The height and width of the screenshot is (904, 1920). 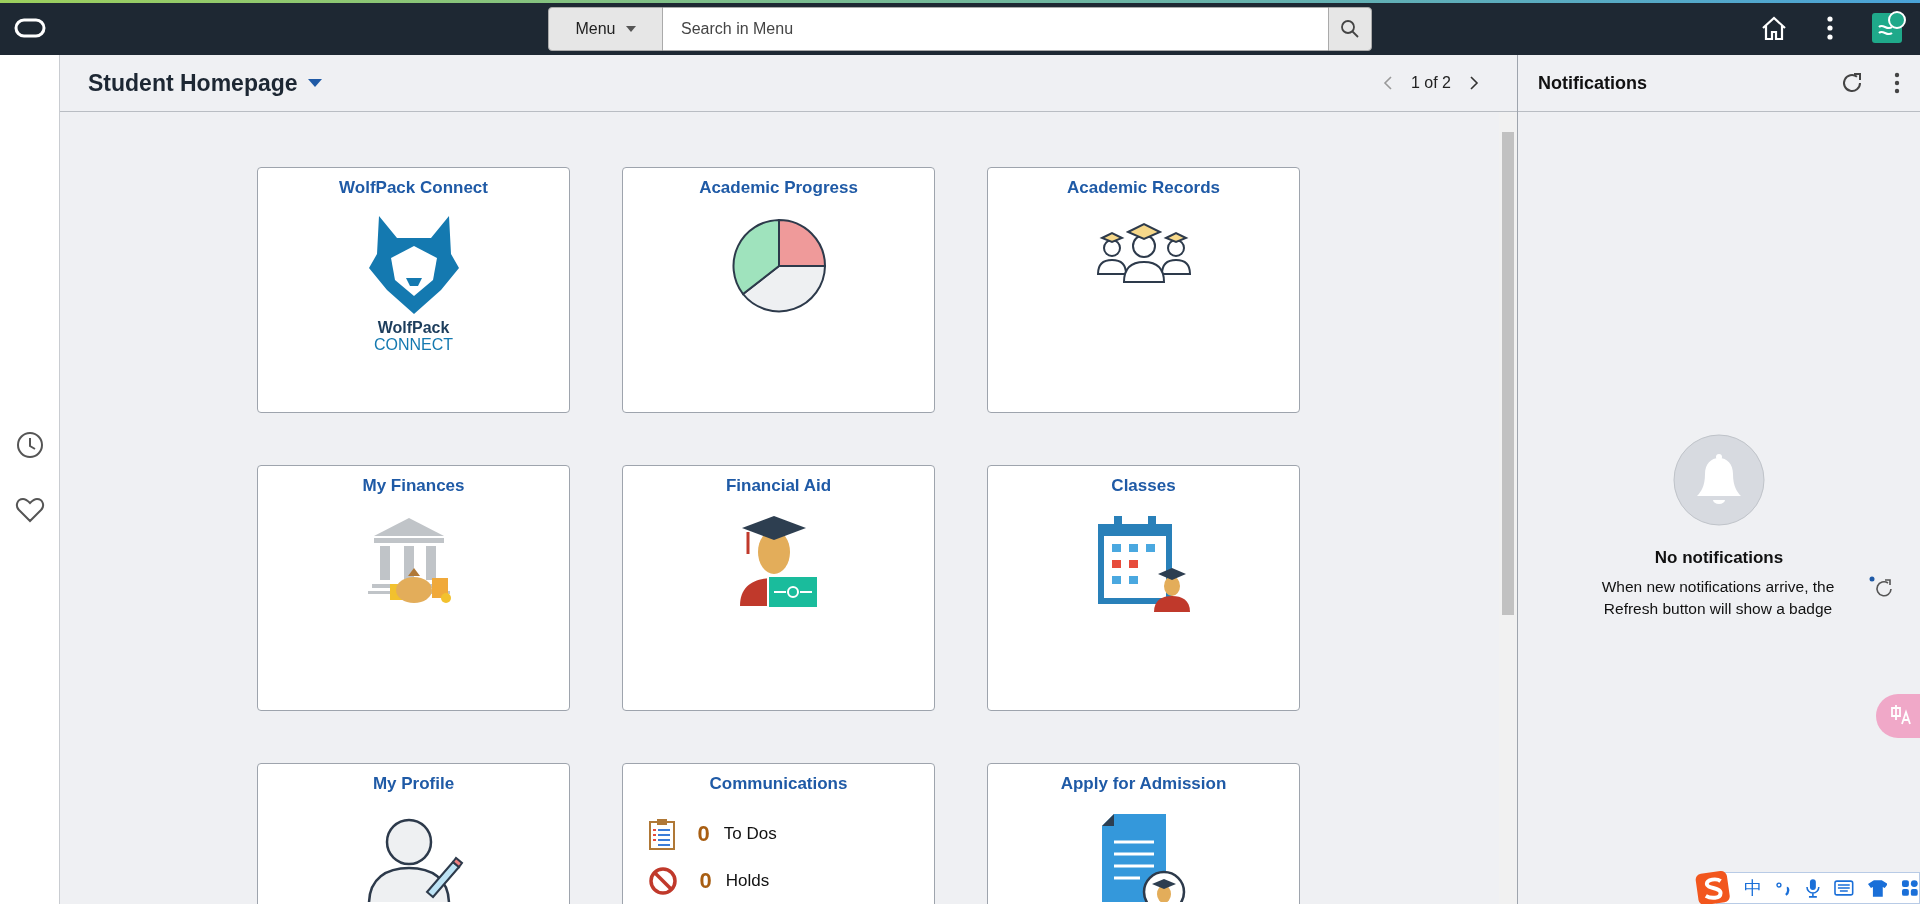 I want to click on menu-dropdown: Menu, so click(x=605, y=29).